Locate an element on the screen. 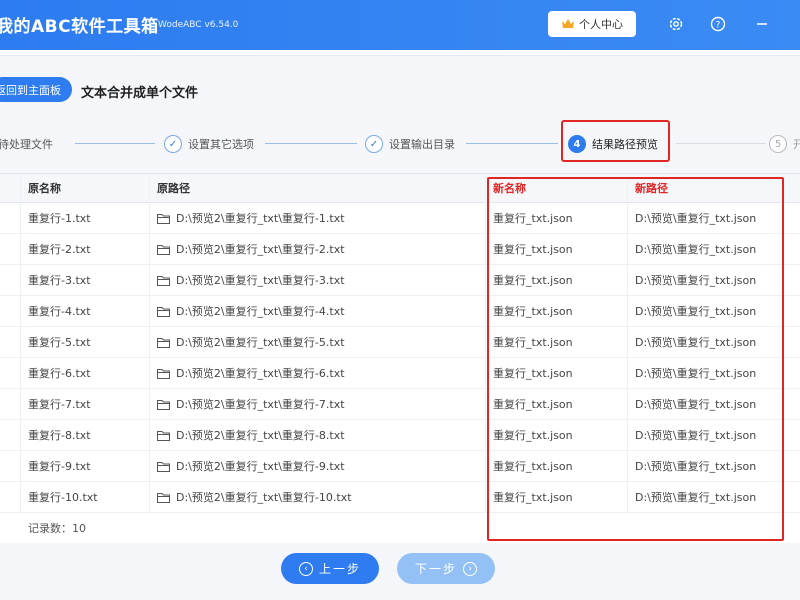 Image resolution: width=800 pixels, height=600 pixels. app-version: WodeABC v6.54.0 is located at coordinates (198, 25).